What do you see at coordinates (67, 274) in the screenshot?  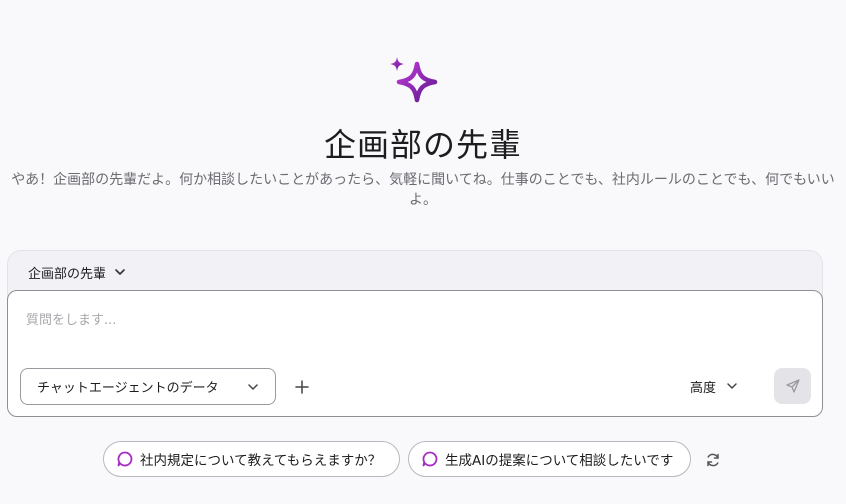 I see `agent-selector-label: 企画部の先輩` at bounding box center [67, 274].